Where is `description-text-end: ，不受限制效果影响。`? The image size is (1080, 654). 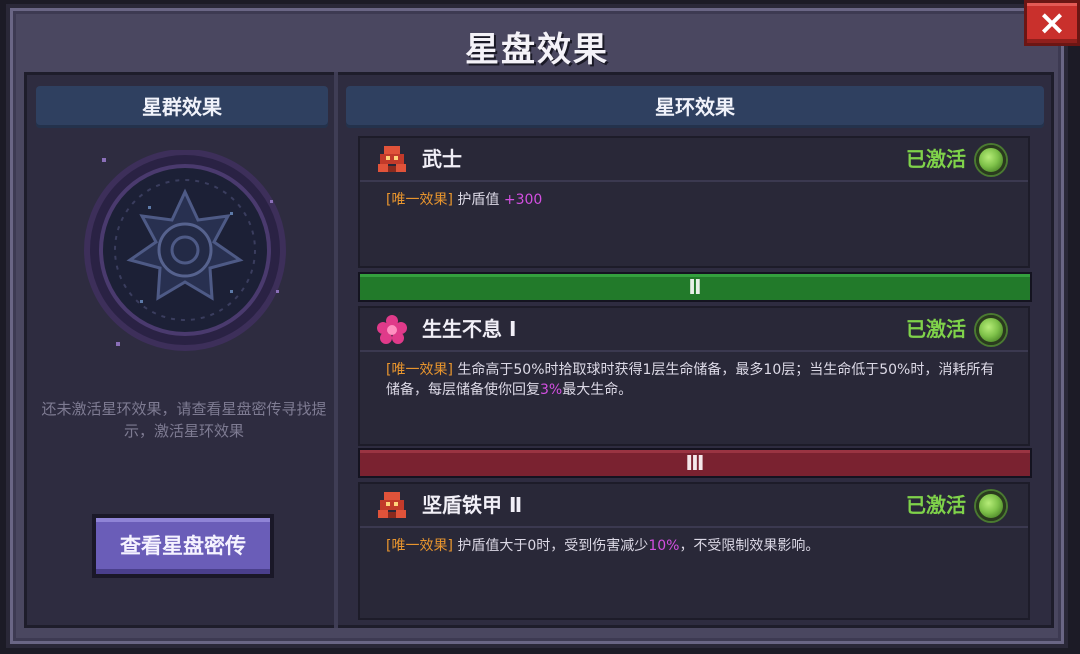
description-text-end: ，不受限制效果影响。 is located at coordinates (749, 546).